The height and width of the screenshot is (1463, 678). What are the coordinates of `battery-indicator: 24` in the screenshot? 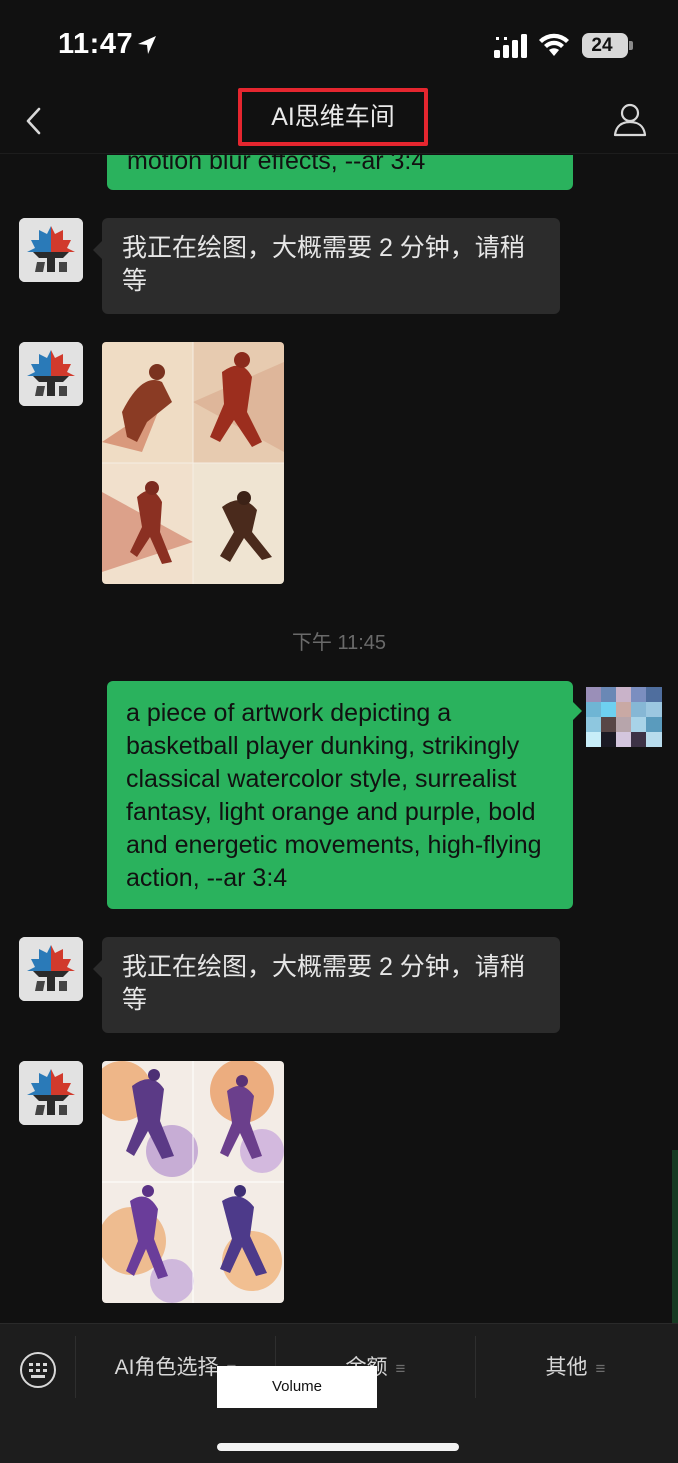 It's located at (605, 45).